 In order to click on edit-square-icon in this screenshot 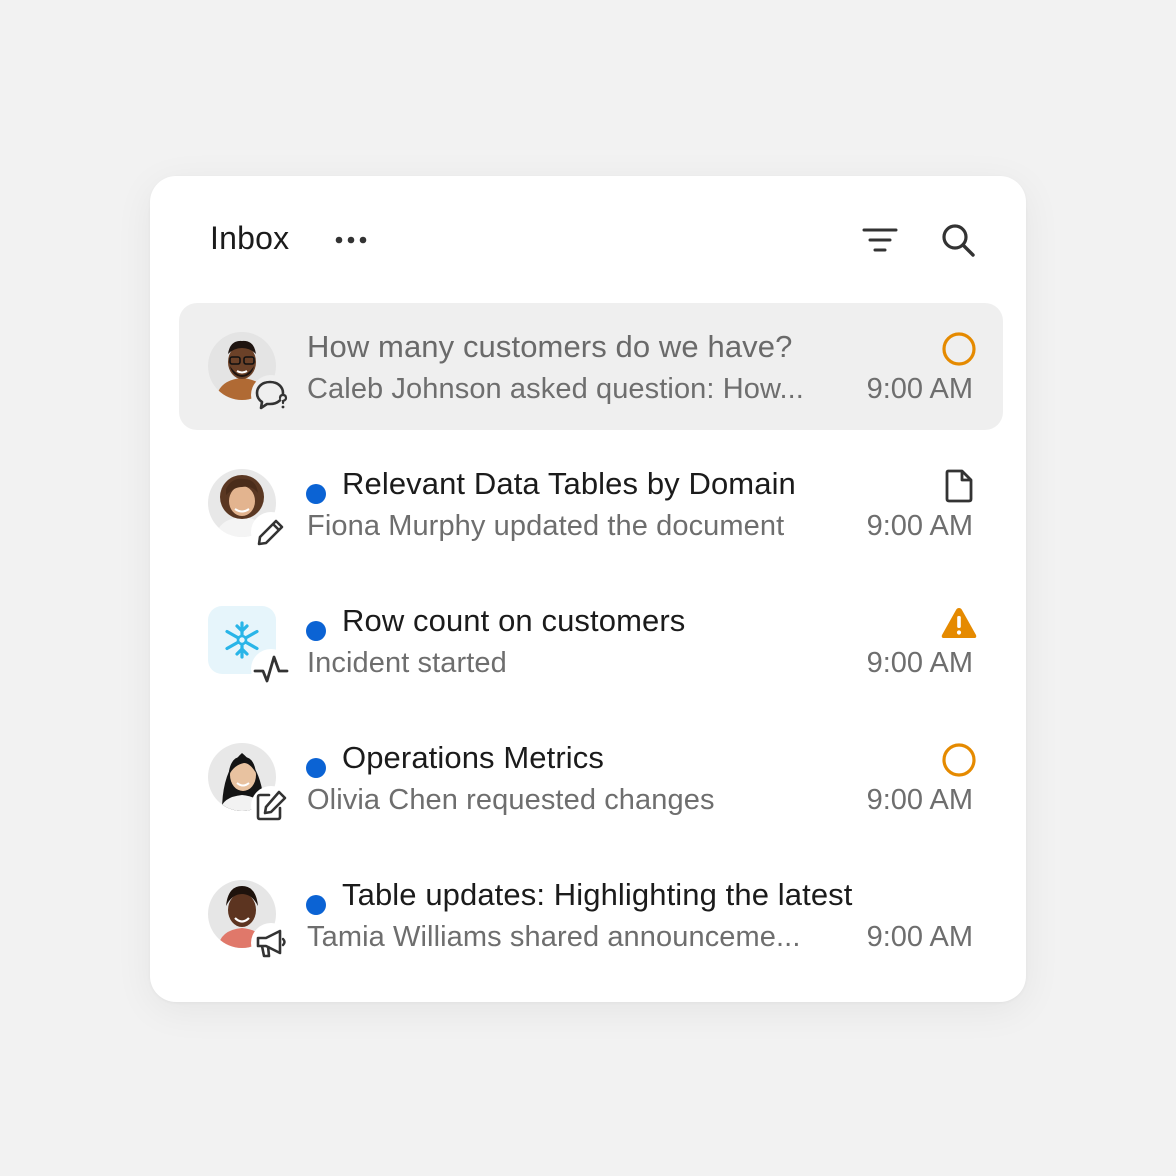, I will do `click(271, 806)`.